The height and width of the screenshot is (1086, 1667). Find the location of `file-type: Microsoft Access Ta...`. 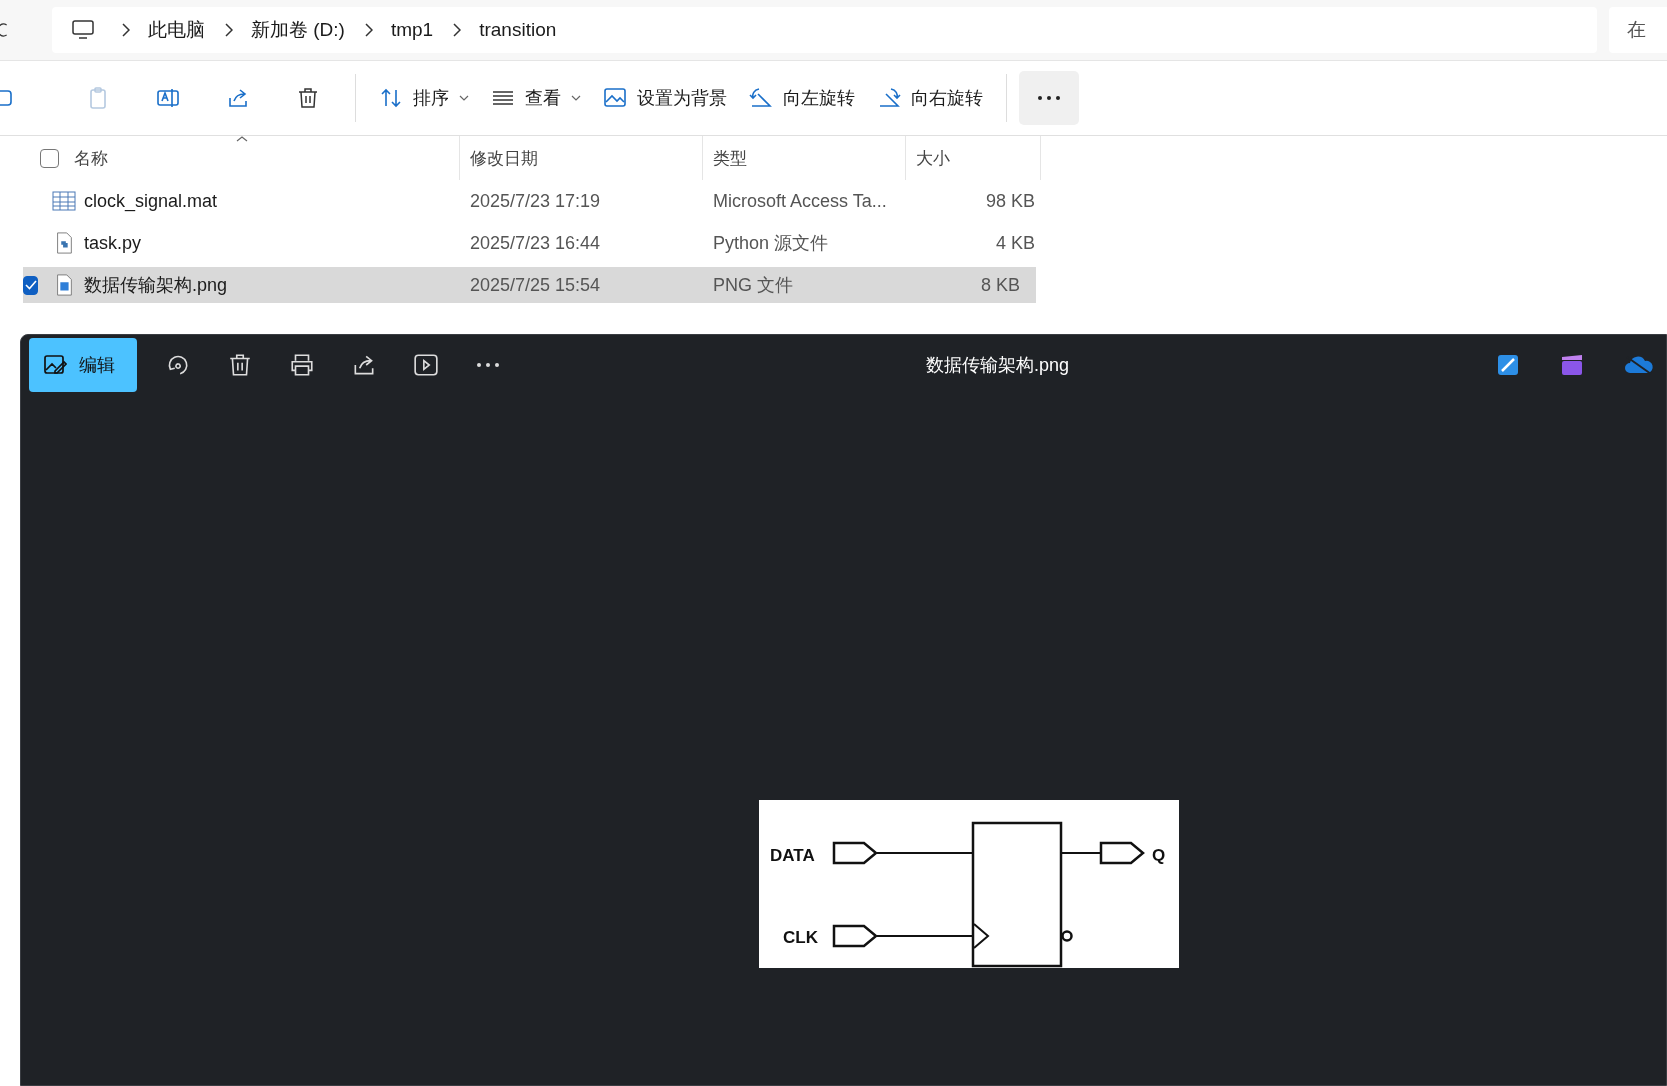

file-type: Microsoft Access Ta... is located at coordinates (800, 200).